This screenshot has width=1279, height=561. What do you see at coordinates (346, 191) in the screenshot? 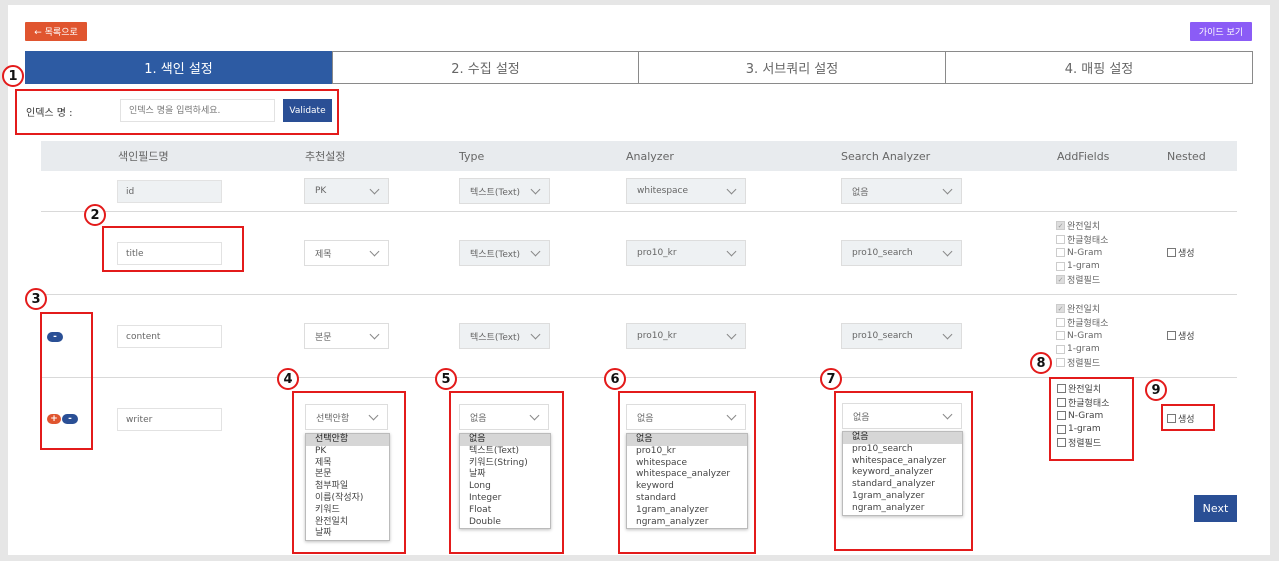
I see `recommend-select: PK` at bounding box center [346, 191].